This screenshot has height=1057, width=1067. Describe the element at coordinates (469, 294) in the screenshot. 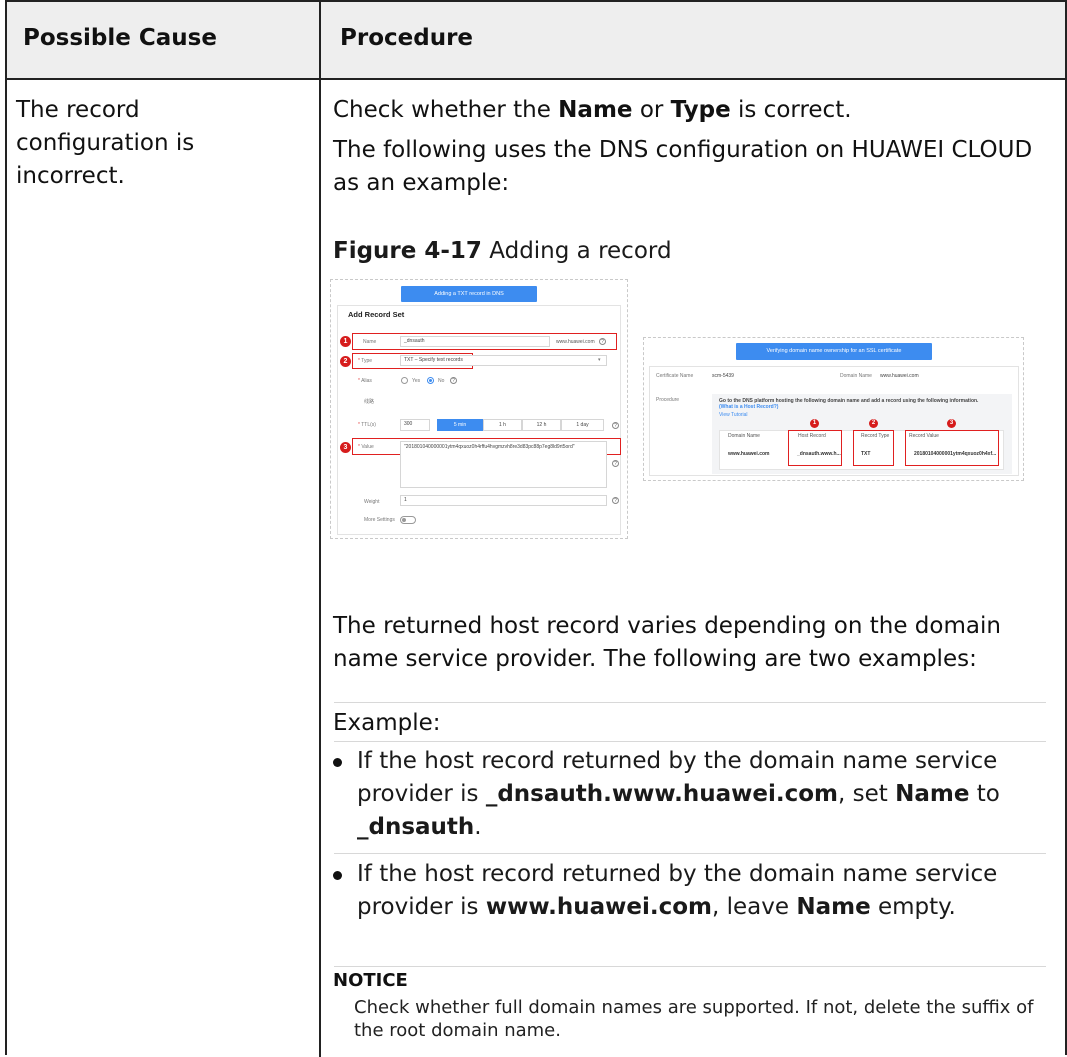

I see `add-txt-record-banner: Adding a TXT record in DNS` at that location.